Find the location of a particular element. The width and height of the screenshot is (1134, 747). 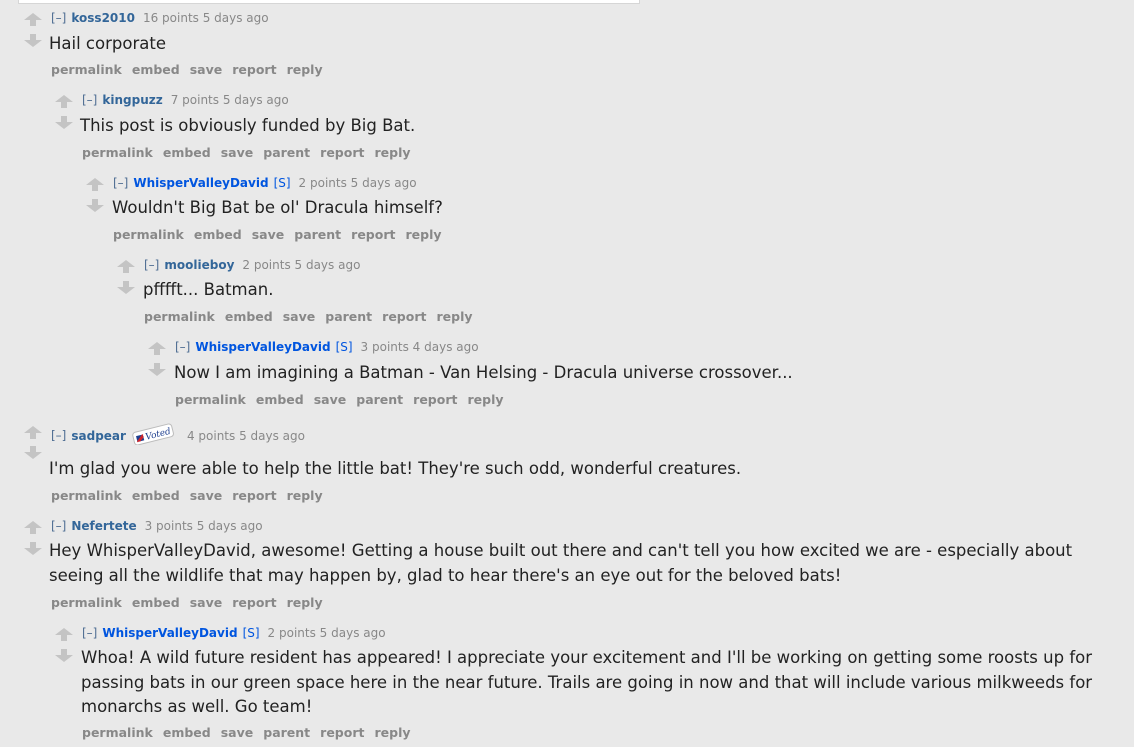

comment-meta: 3 points 4 days ago is located at coordinates (419, 347).